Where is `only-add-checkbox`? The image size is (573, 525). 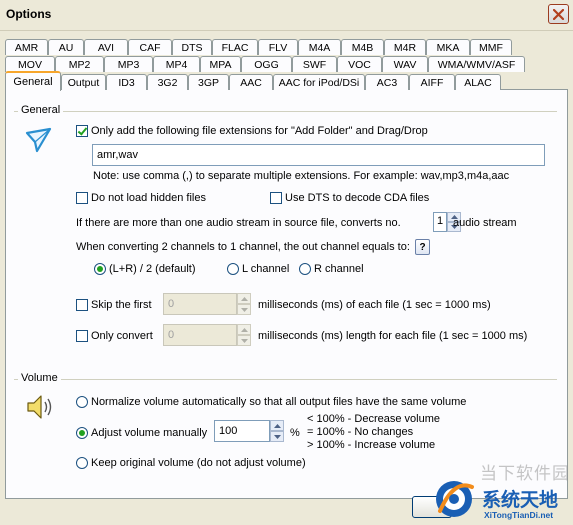 only-add-checkbox is located at coordinates (82, 131).